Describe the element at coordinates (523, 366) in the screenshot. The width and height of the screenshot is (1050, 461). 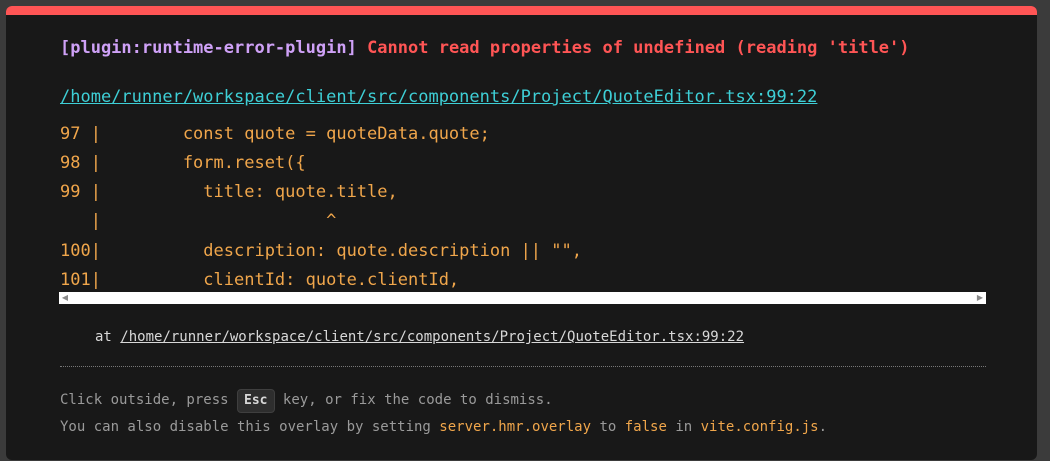
I see `divider` at that location.